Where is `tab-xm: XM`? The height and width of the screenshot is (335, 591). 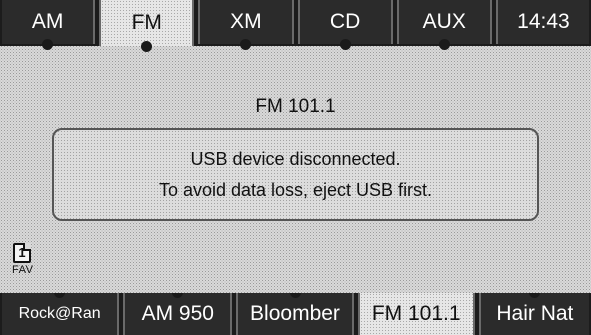
tab-xm: XM is located at coordinates (246, 25).